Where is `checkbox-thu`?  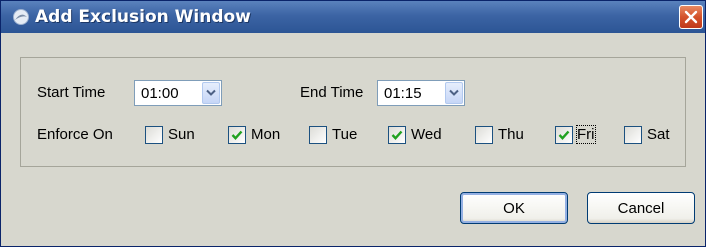 checkbox-thu is located at coordinates (484, 135).